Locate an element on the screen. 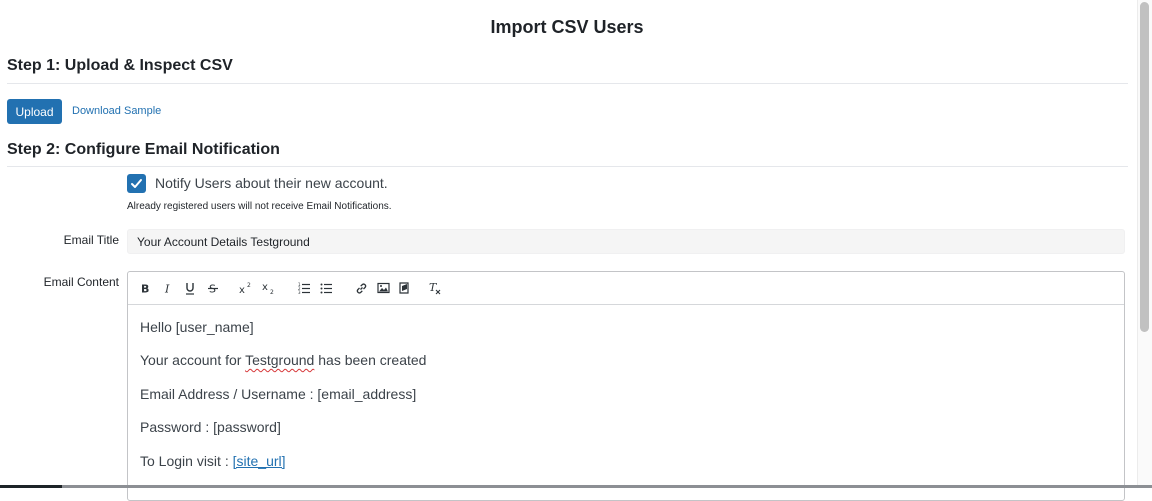 The width and height of the screenshot is (1152, 501). bullet-list-icon is located at coordinates (326, 288).